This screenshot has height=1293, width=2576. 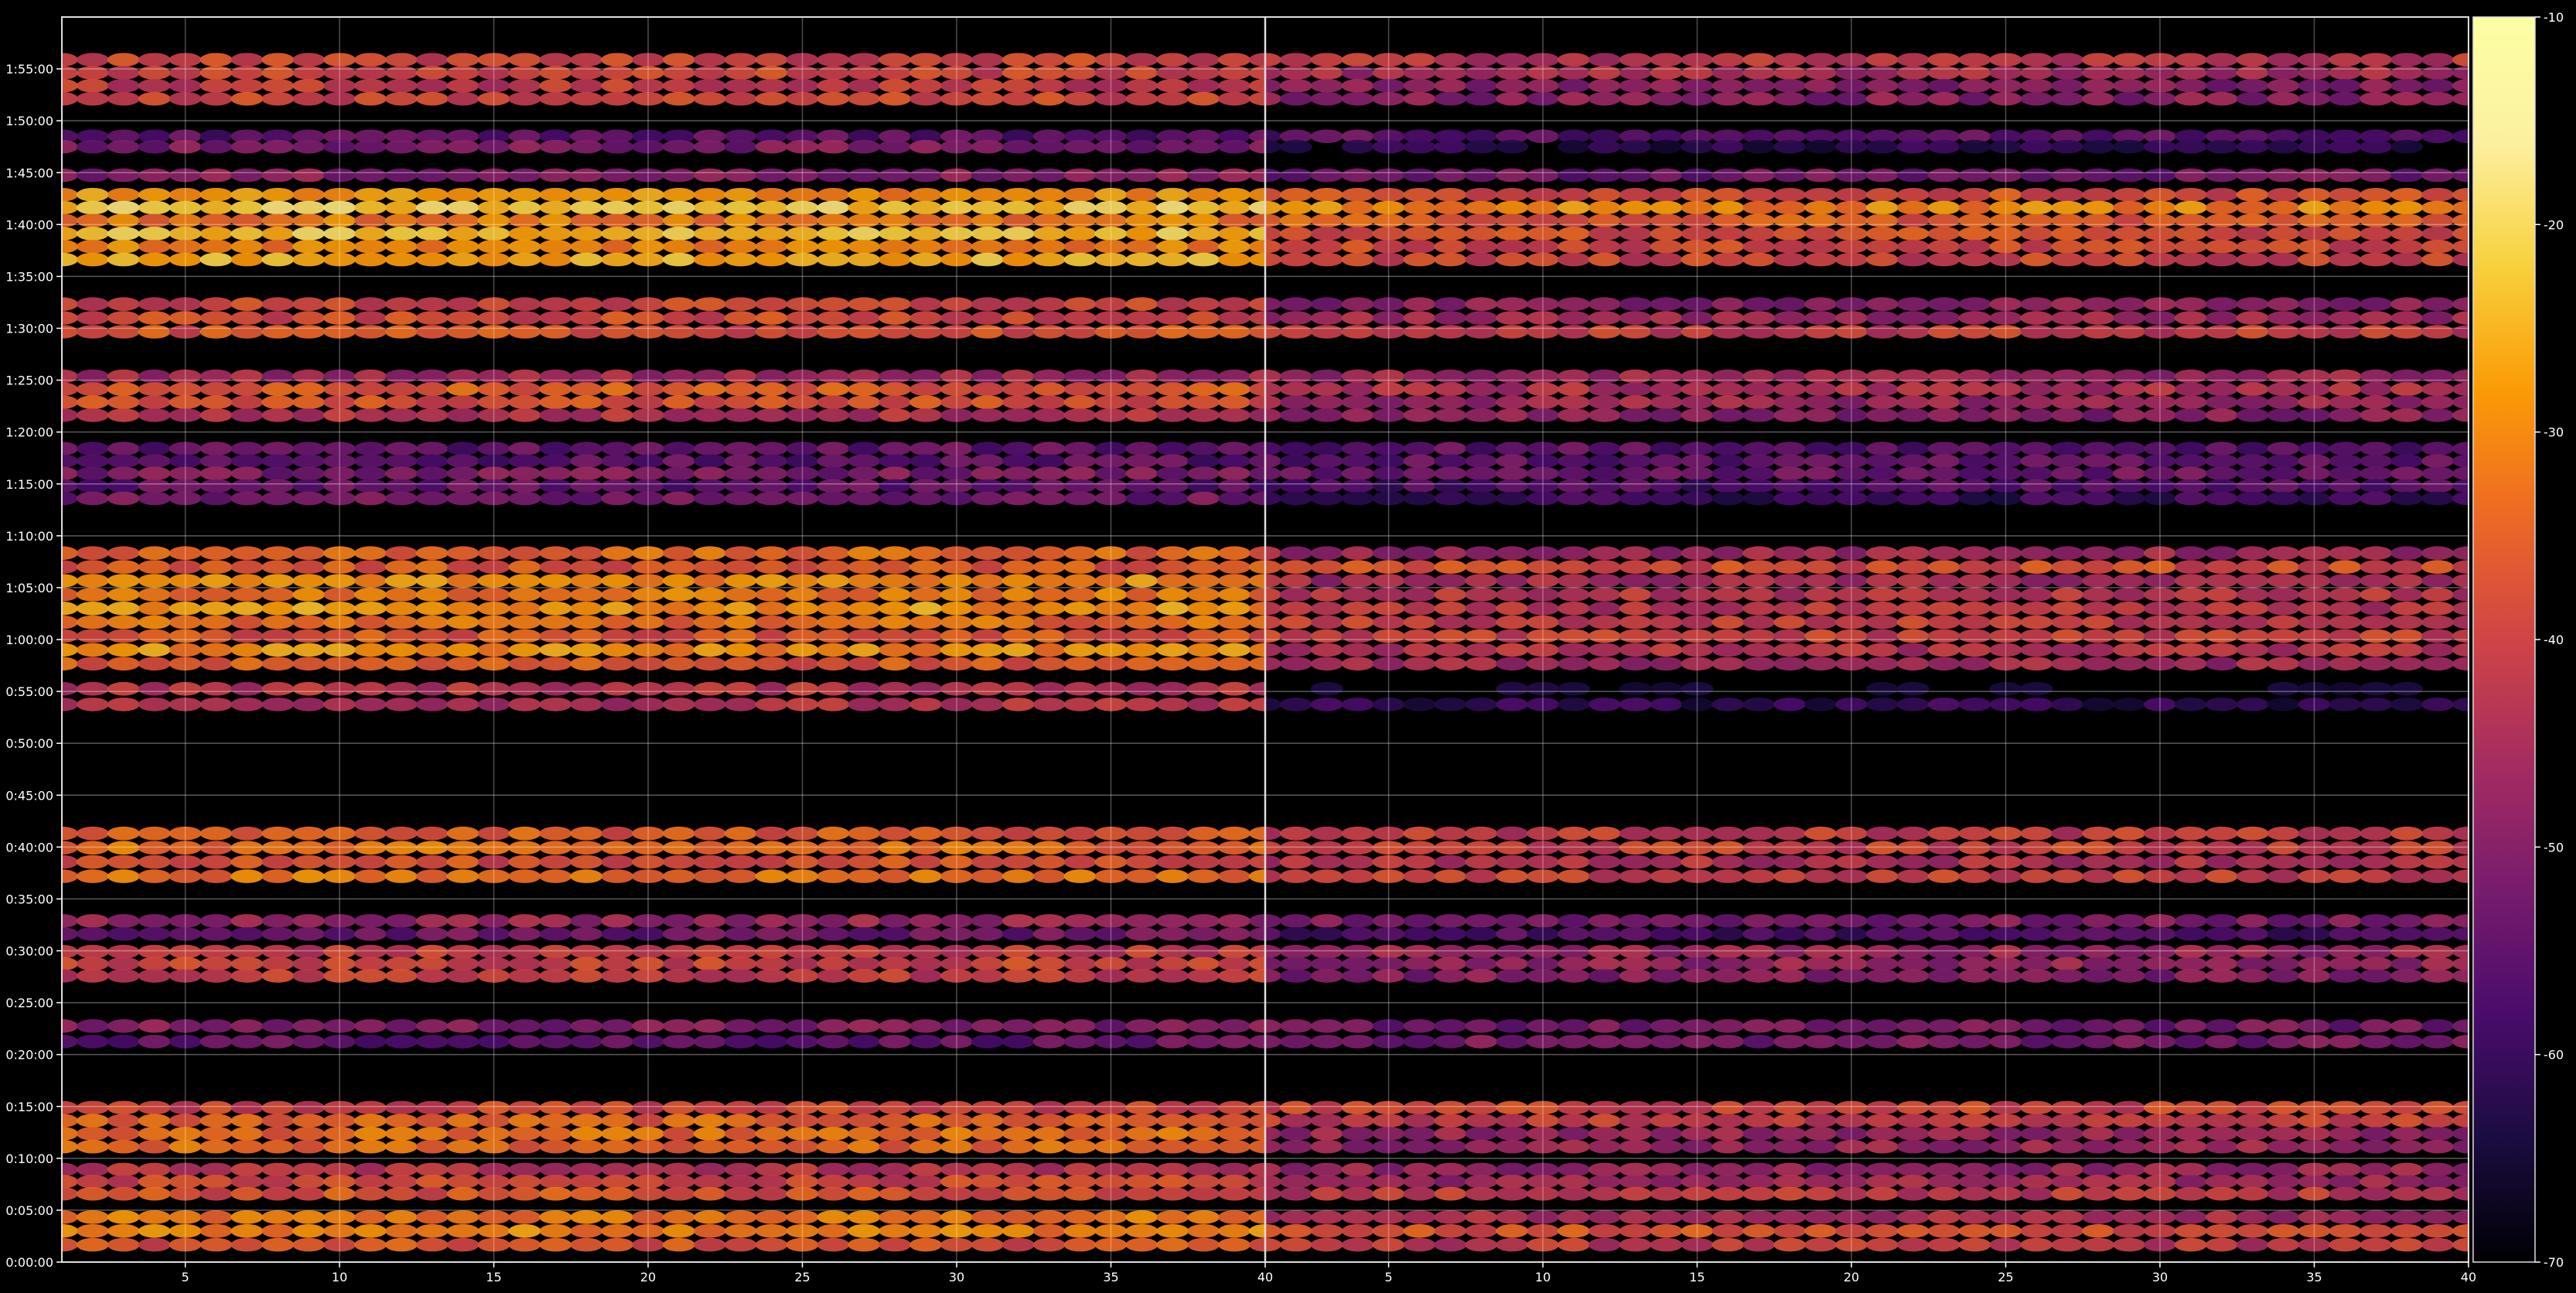 What do you see at coordinates (29, 899) in the screenshot?
I see `y-tick-label: 0:35:00` at bounding box center [29, 899].